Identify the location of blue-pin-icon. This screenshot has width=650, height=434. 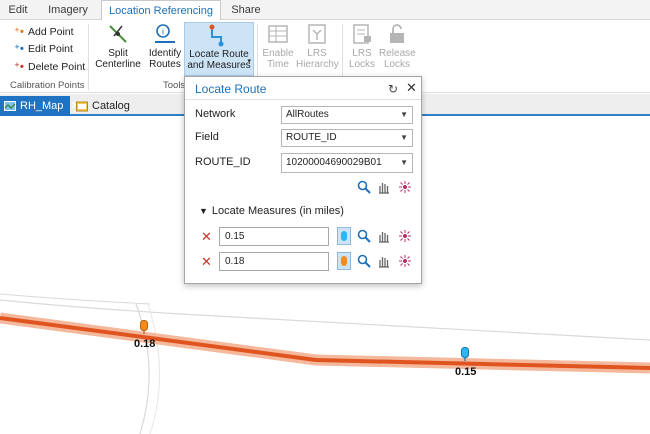
(344, 236).